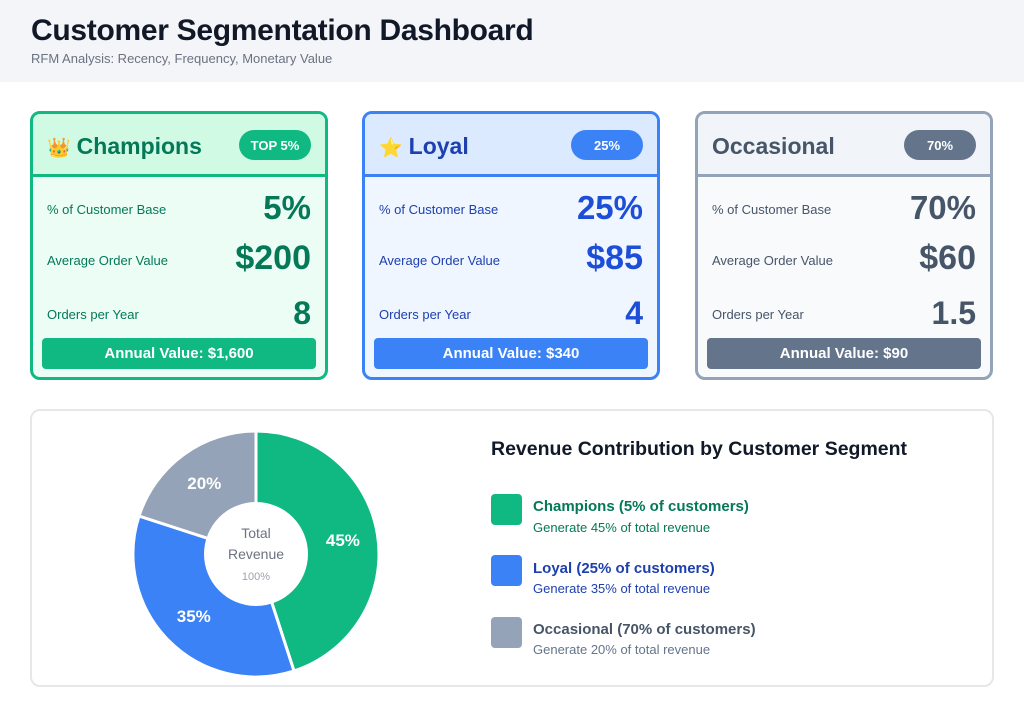 The image size is (1024, 717). What do you see at coordinates (699, 449) in the screenshot?
I see `chart-title: Revenue Contribution by Customer Segment` at bounding box center [699, 449].